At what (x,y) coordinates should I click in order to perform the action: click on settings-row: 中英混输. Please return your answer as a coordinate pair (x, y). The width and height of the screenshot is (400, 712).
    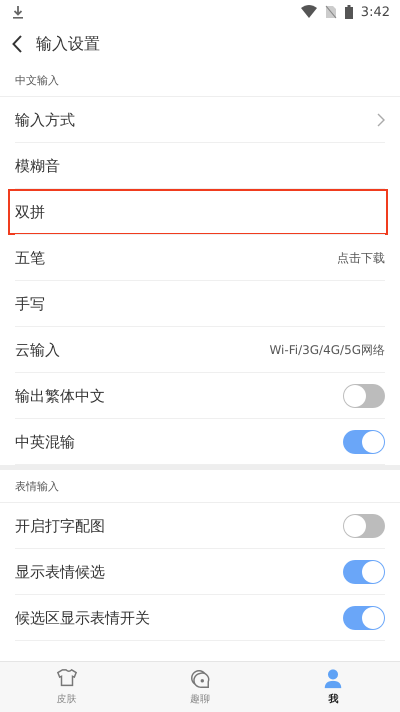
    Looking at the image, I should click on (200, 442).